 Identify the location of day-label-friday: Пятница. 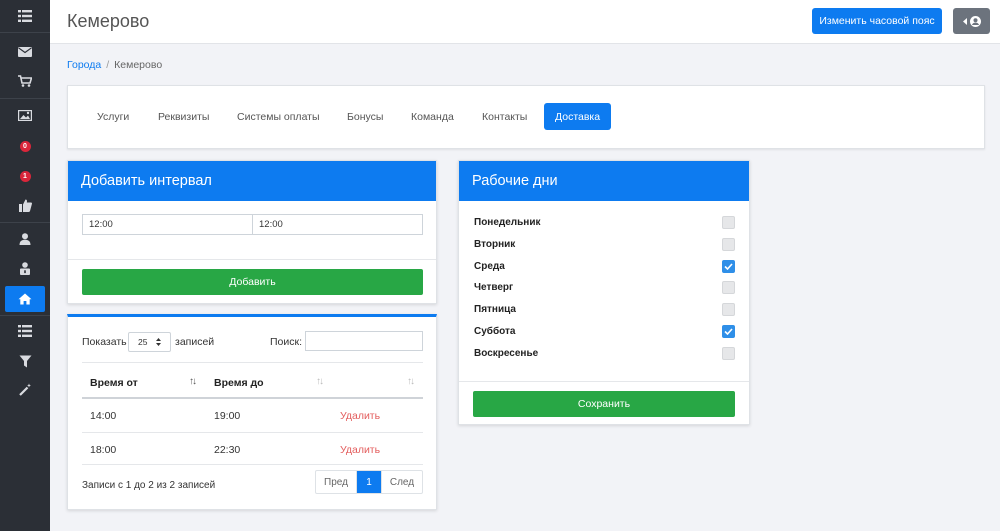
(495, 309).